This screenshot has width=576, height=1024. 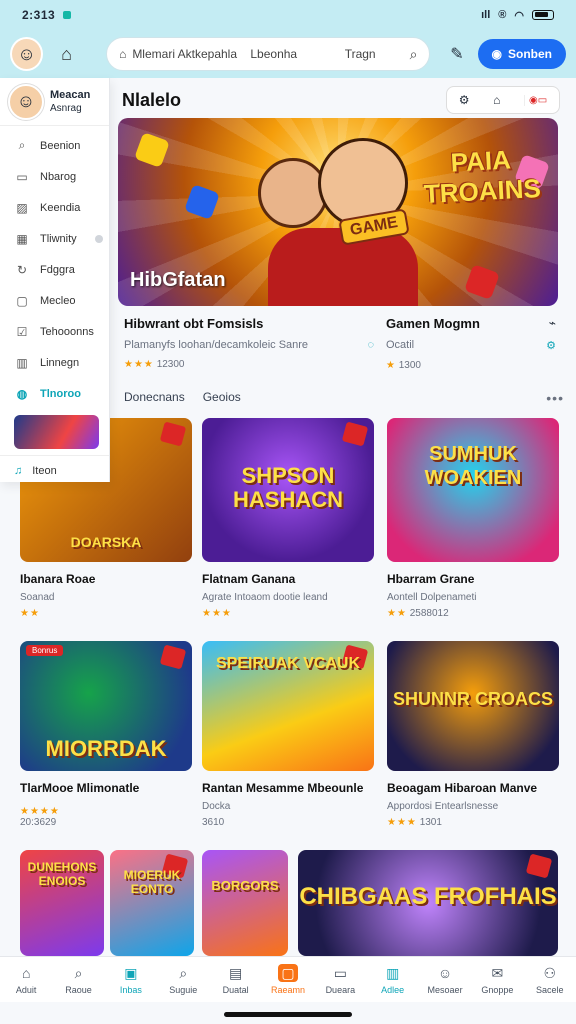 What do you see at coordinates (60, 362) in the screenshot?
I see `sidebar-item-label: Linnegn` at bounding box center [60, 362].